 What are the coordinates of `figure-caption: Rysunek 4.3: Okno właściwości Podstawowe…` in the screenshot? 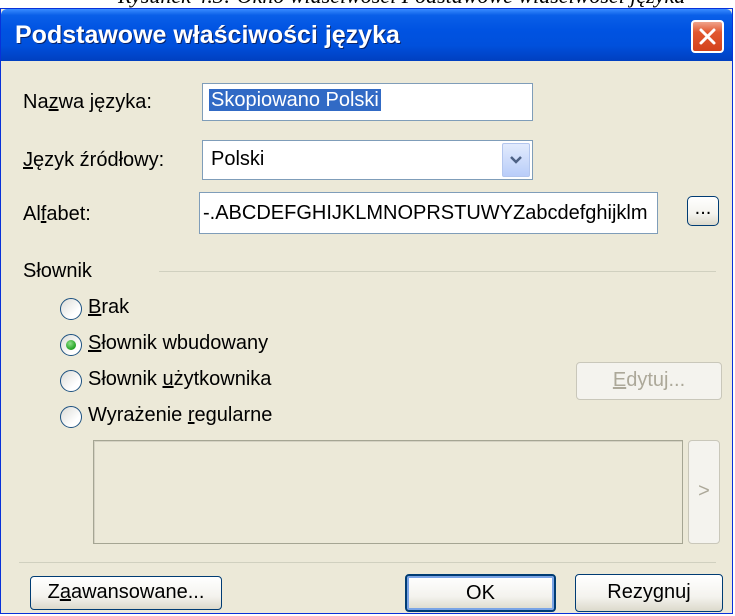 It's located at (367, 4).